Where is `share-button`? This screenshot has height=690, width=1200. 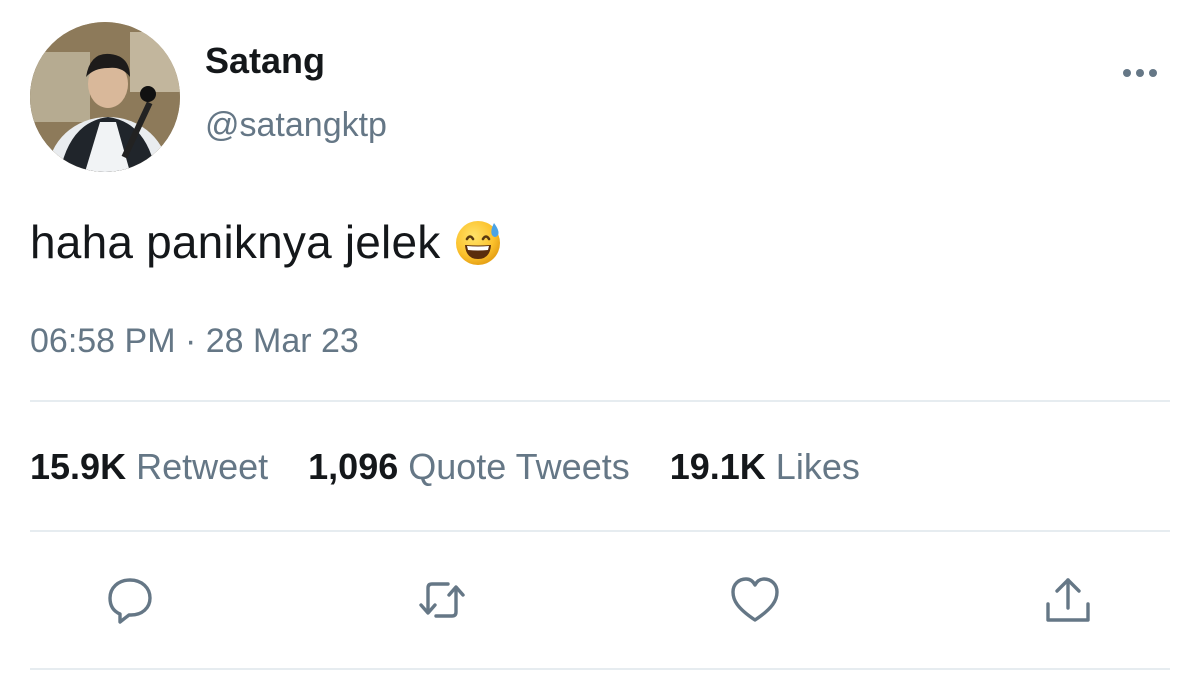
share-button is located at coordinates (1068, 600).